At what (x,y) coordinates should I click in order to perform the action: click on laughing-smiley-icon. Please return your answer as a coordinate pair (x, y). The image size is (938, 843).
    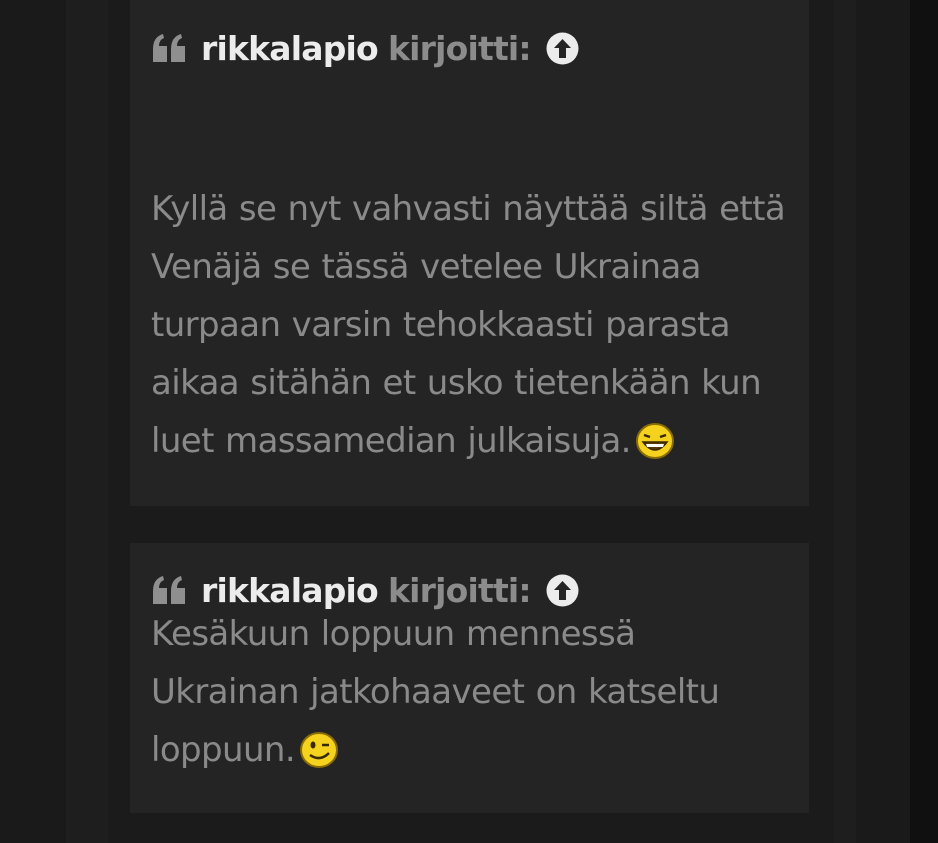
    Looking at the image, I should click on (654, 441).